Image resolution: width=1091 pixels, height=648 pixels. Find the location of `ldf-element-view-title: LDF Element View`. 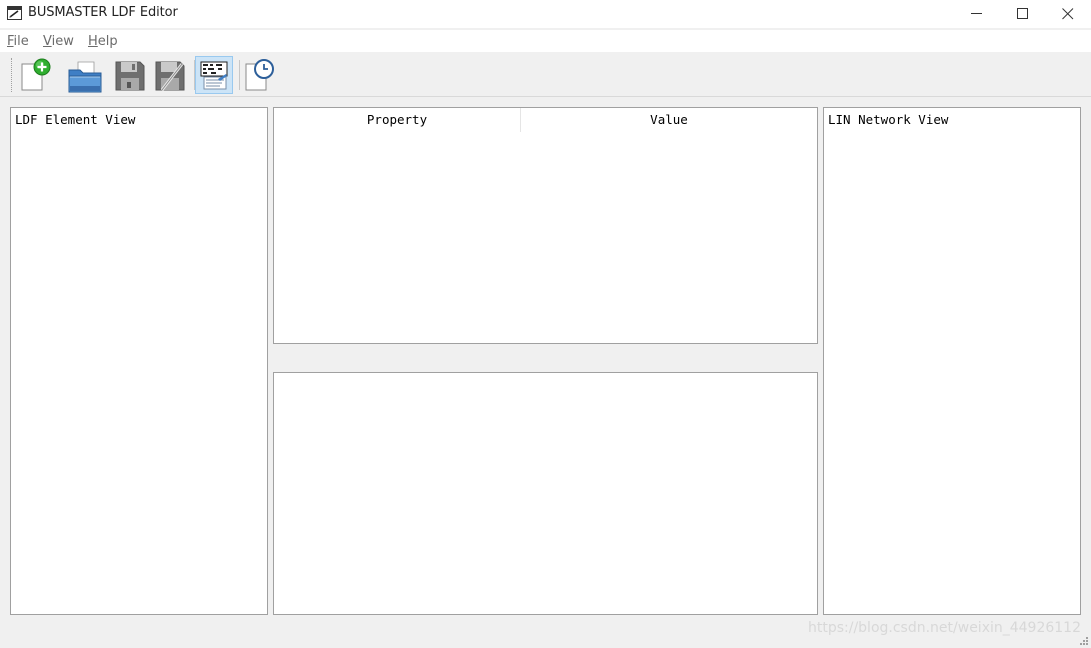

ldf-element-view-title: LDF Element View is located at coordinates (75, 119).